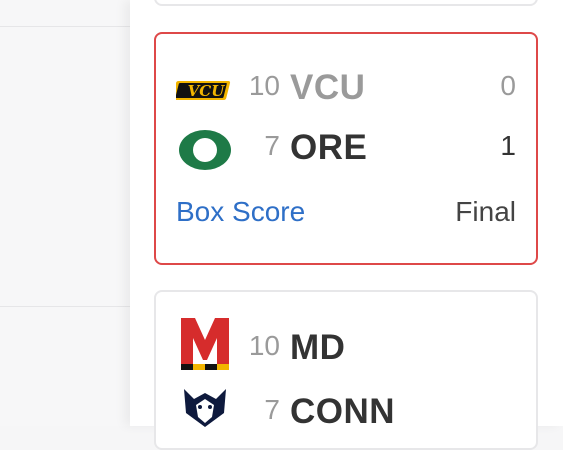 The width and height of the screenshot is (563, 450). What do you see at coordinates (205, 404) in the screenshot?
I see `uconn-husky-logo-icon` at bounding box center [205, 404].